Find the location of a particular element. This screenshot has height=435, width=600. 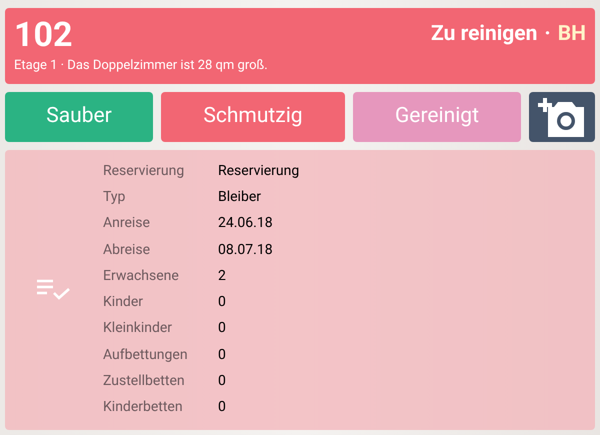

detail-label: Typ is located at coordinates (114, 197).